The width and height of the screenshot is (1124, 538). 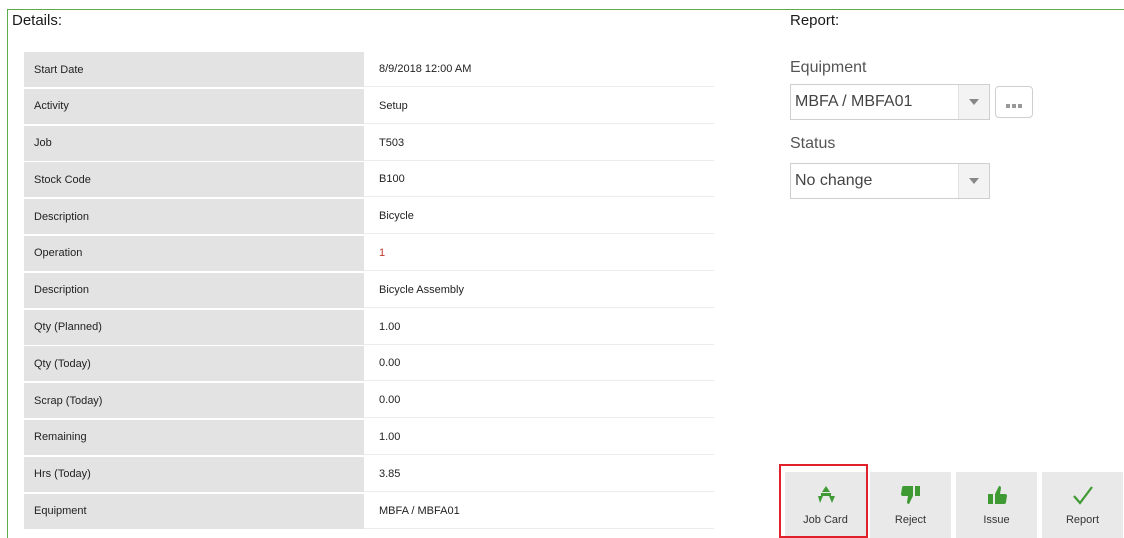 I want to click on details-row-job: Job T503, so click(x=369, y=143).